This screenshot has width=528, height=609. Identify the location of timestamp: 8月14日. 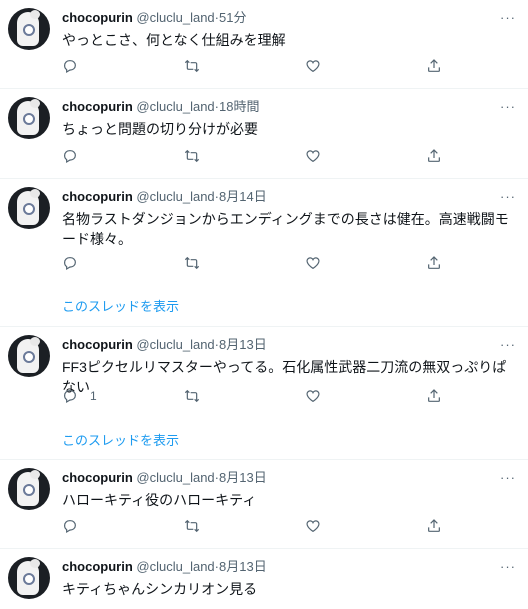
(243, 196).